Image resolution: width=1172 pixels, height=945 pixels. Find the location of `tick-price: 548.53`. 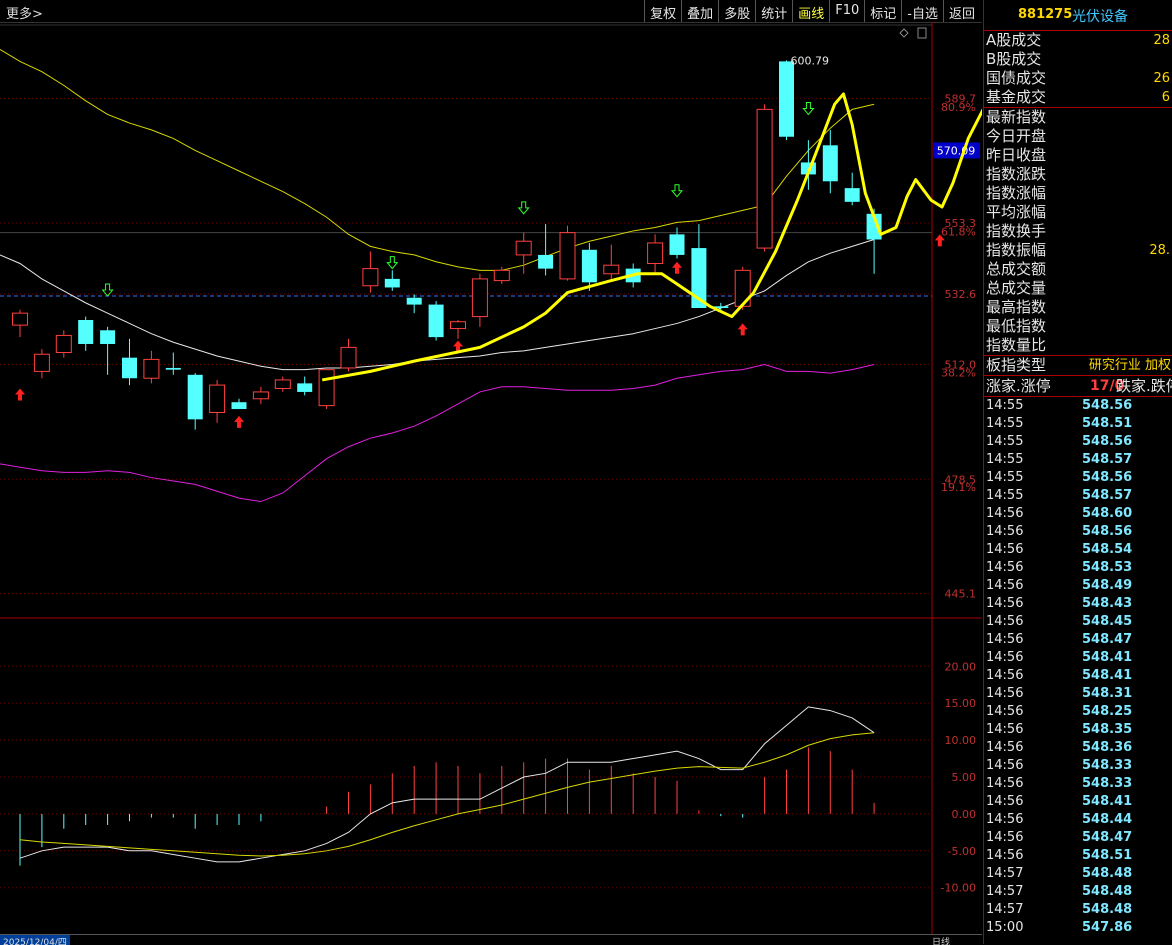

tick-price: 548.53 is located at coordinates (1107, 567).